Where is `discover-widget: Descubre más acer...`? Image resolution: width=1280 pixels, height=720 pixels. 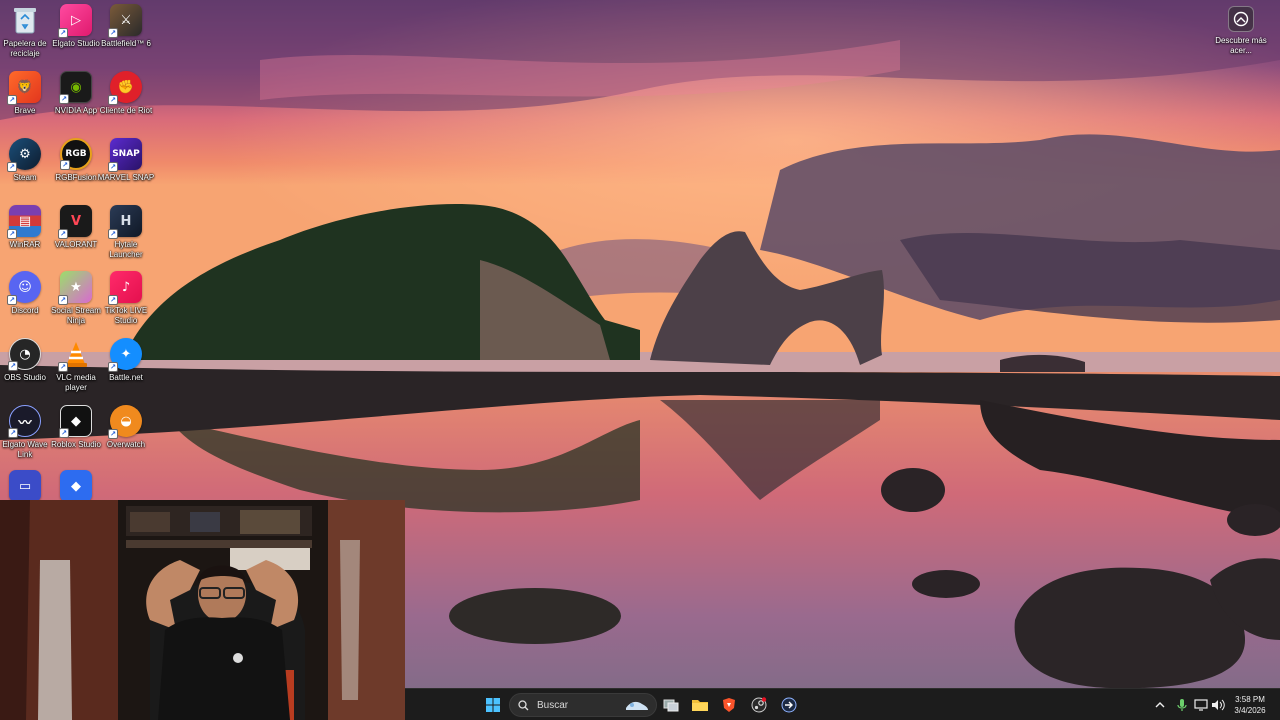
discover-widget: Descubre más acer... is located at coordinates (1241, 31).